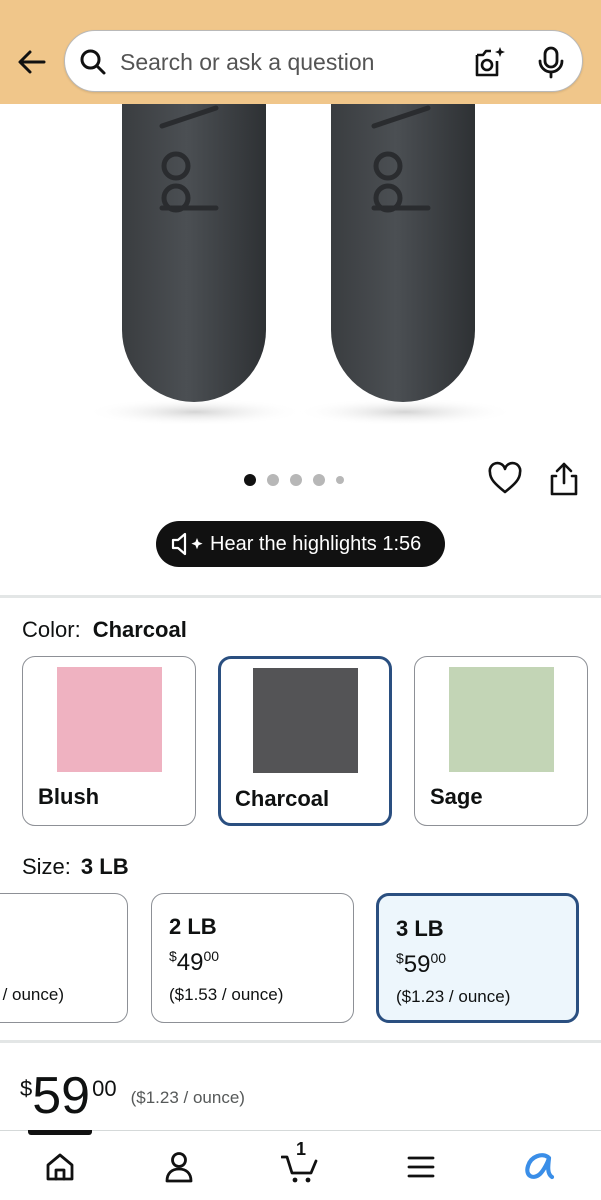 The width and height of the screenshot is (601, 1200). What do you see at coordinates (32, 62) in the screenshot?
I see `back-arrow-icon` at bounding box center [32, 62].